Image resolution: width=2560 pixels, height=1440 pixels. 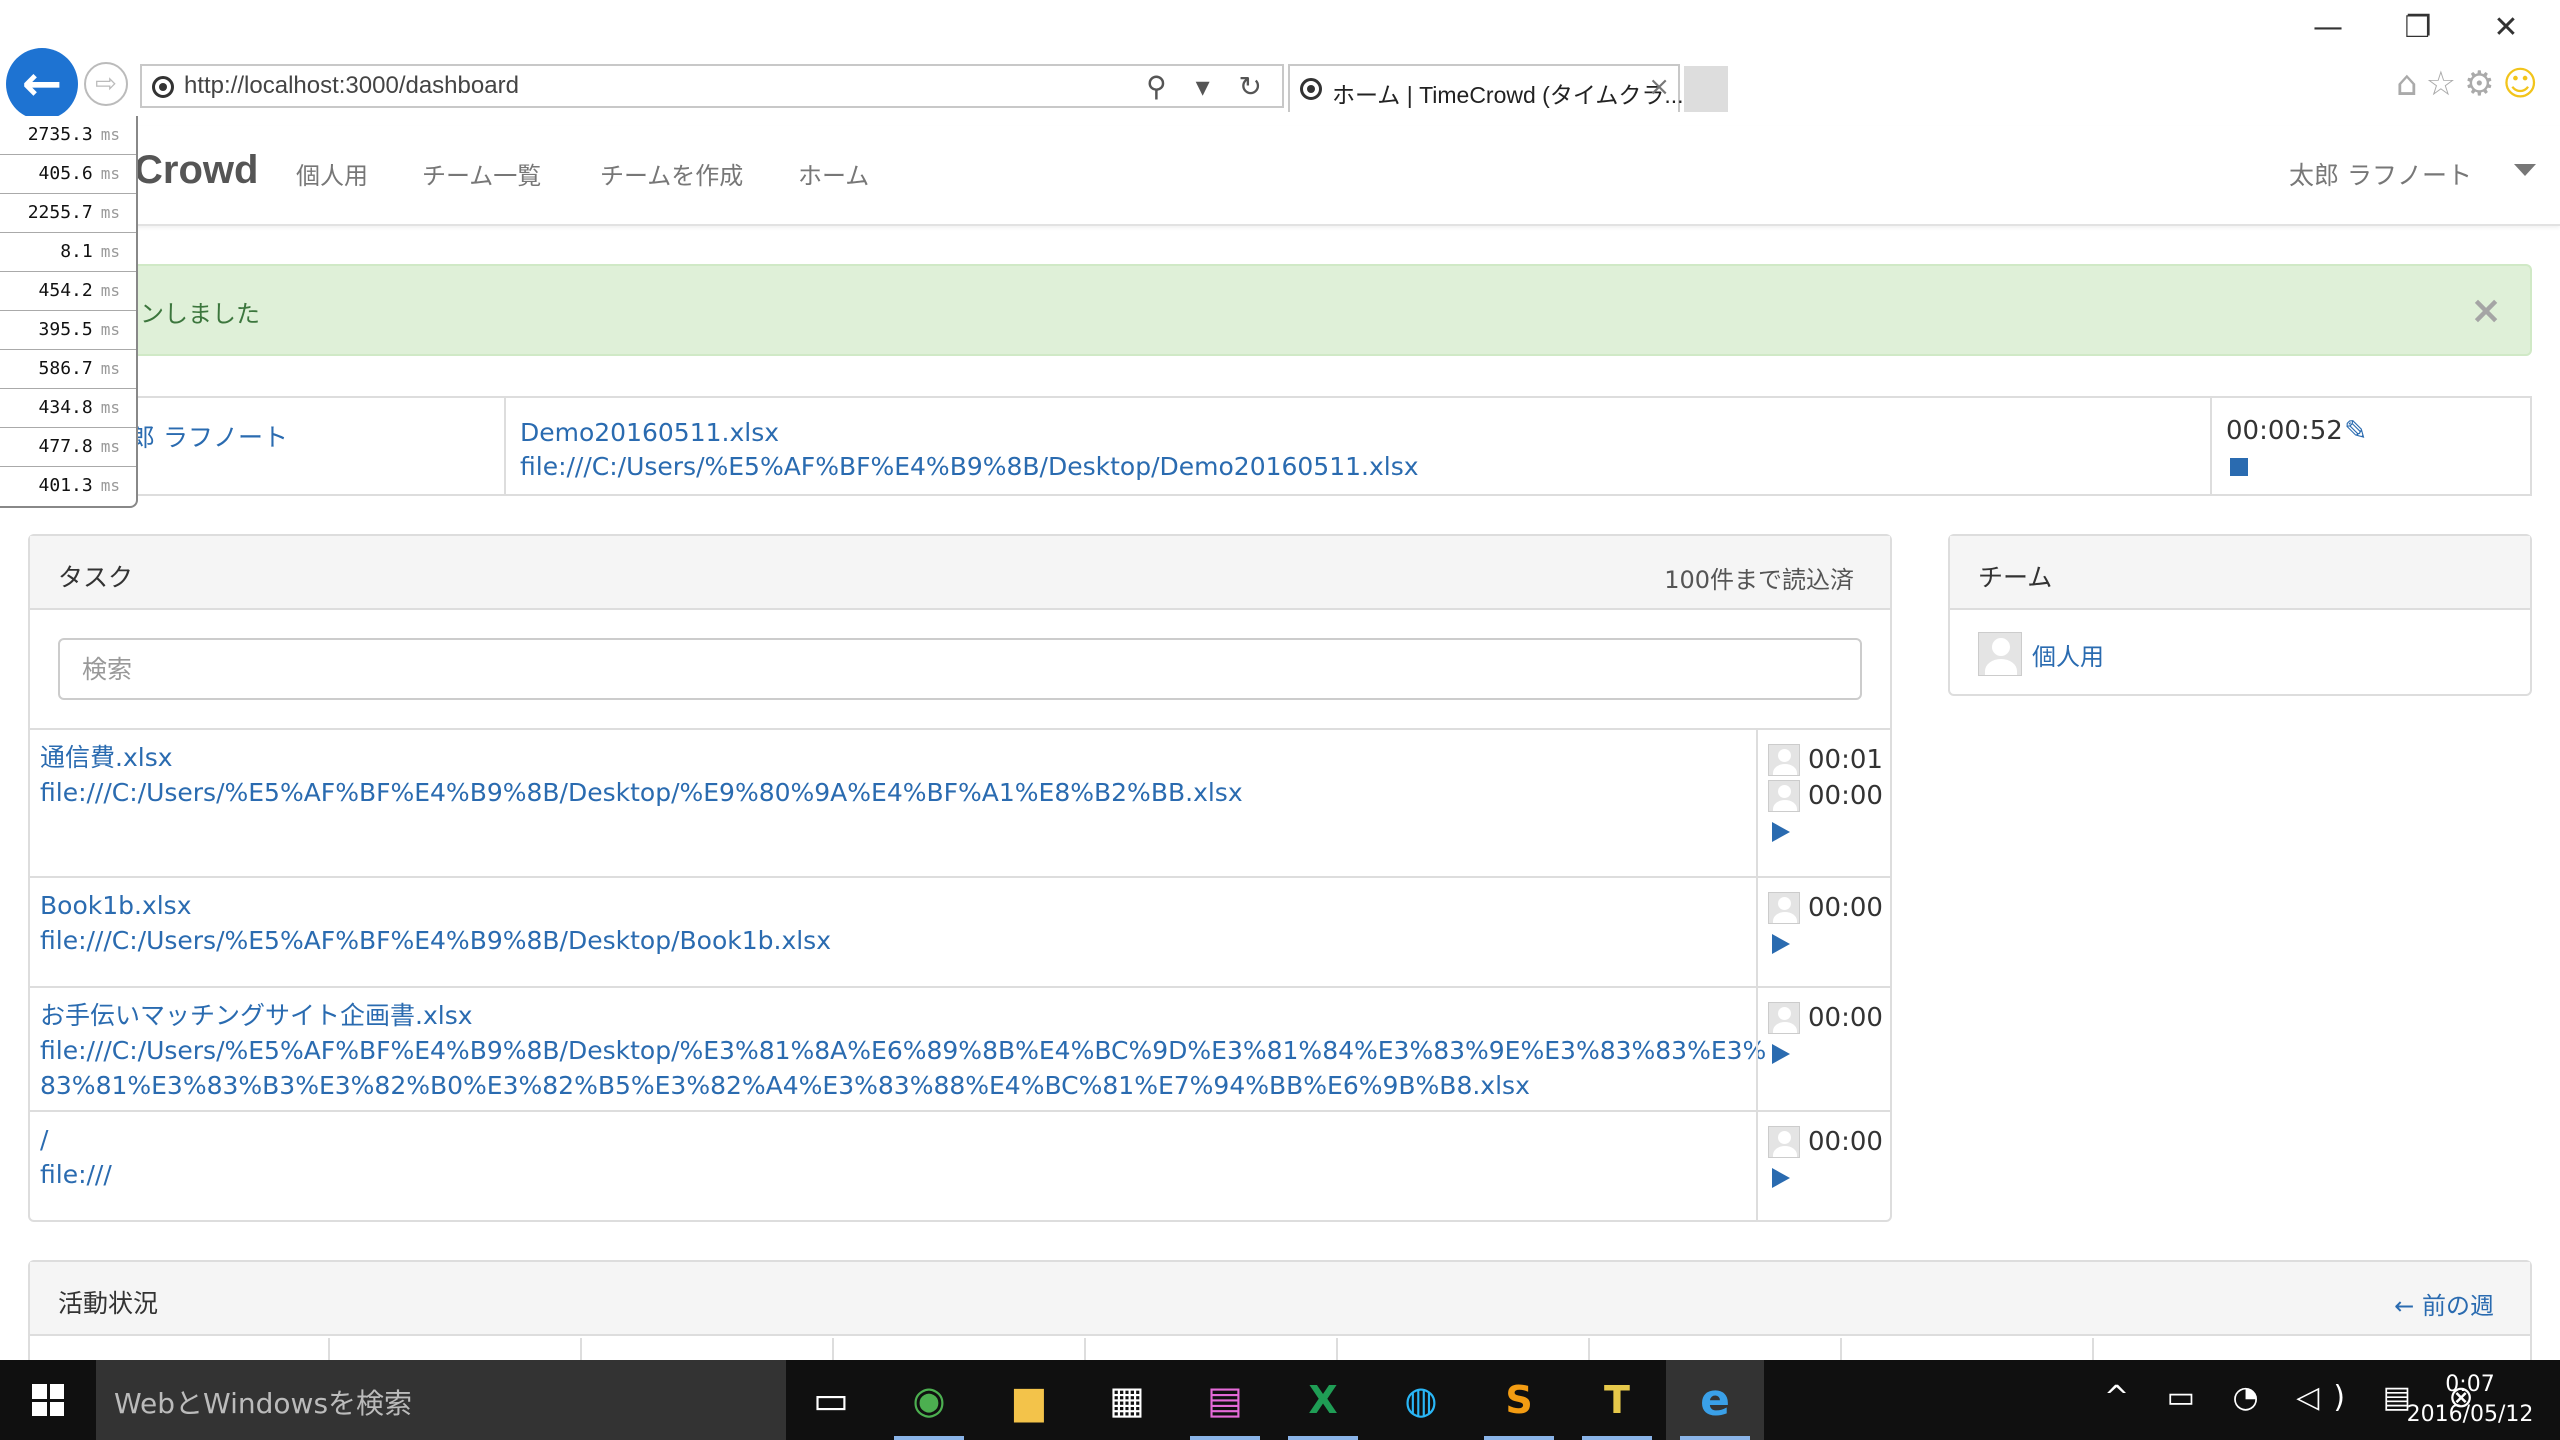 What do you see at coordinates (481, 173) in the screenshot?
I see `nav-item-team-list: チーム一覧` at bounding box center [481, 173].